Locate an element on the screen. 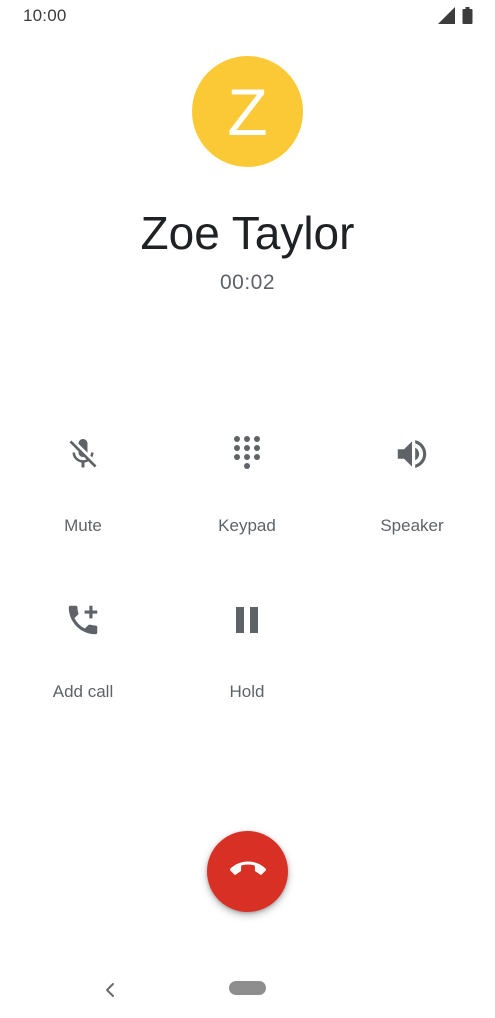 The width and height of the screenshot is (495, 1018). avatar-initial: Z is located at coordinates (247, 111).